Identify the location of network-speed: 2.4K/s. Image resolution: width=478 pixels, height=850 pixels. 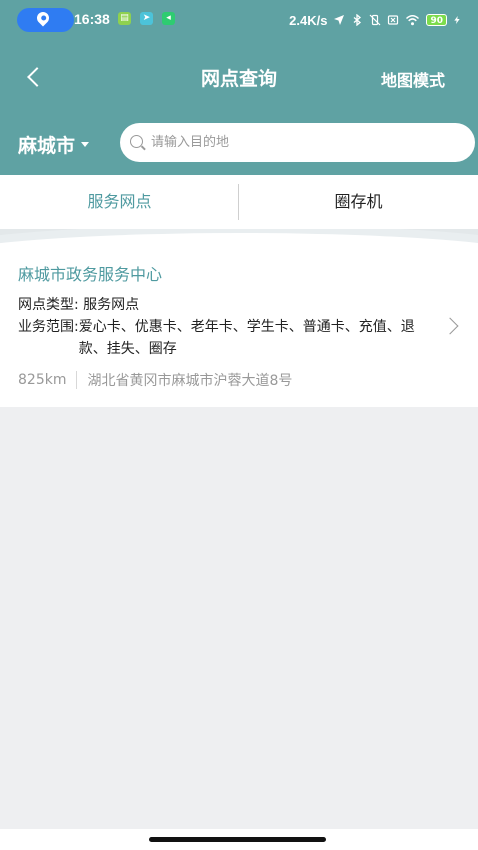
(308, 20).